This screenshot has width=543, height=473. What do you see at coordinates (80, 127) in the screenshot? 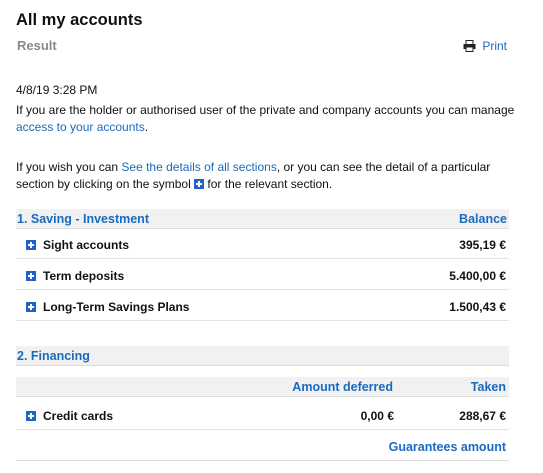
I see `access-accounts-link: access to your accounts` at bounding box center [80, 127].